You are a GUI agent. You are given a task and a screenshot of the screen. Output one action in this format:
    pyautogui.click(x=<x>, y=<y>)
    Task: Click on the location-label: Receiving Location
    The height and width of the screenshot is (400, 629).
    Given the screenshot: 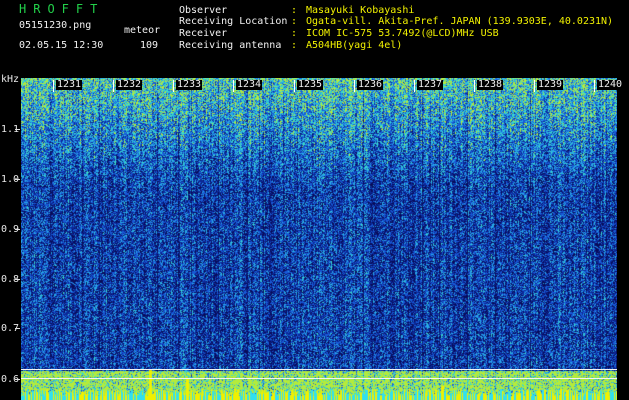 What is the action you would take?
    pyautogui.click(x=233, y=21)
    